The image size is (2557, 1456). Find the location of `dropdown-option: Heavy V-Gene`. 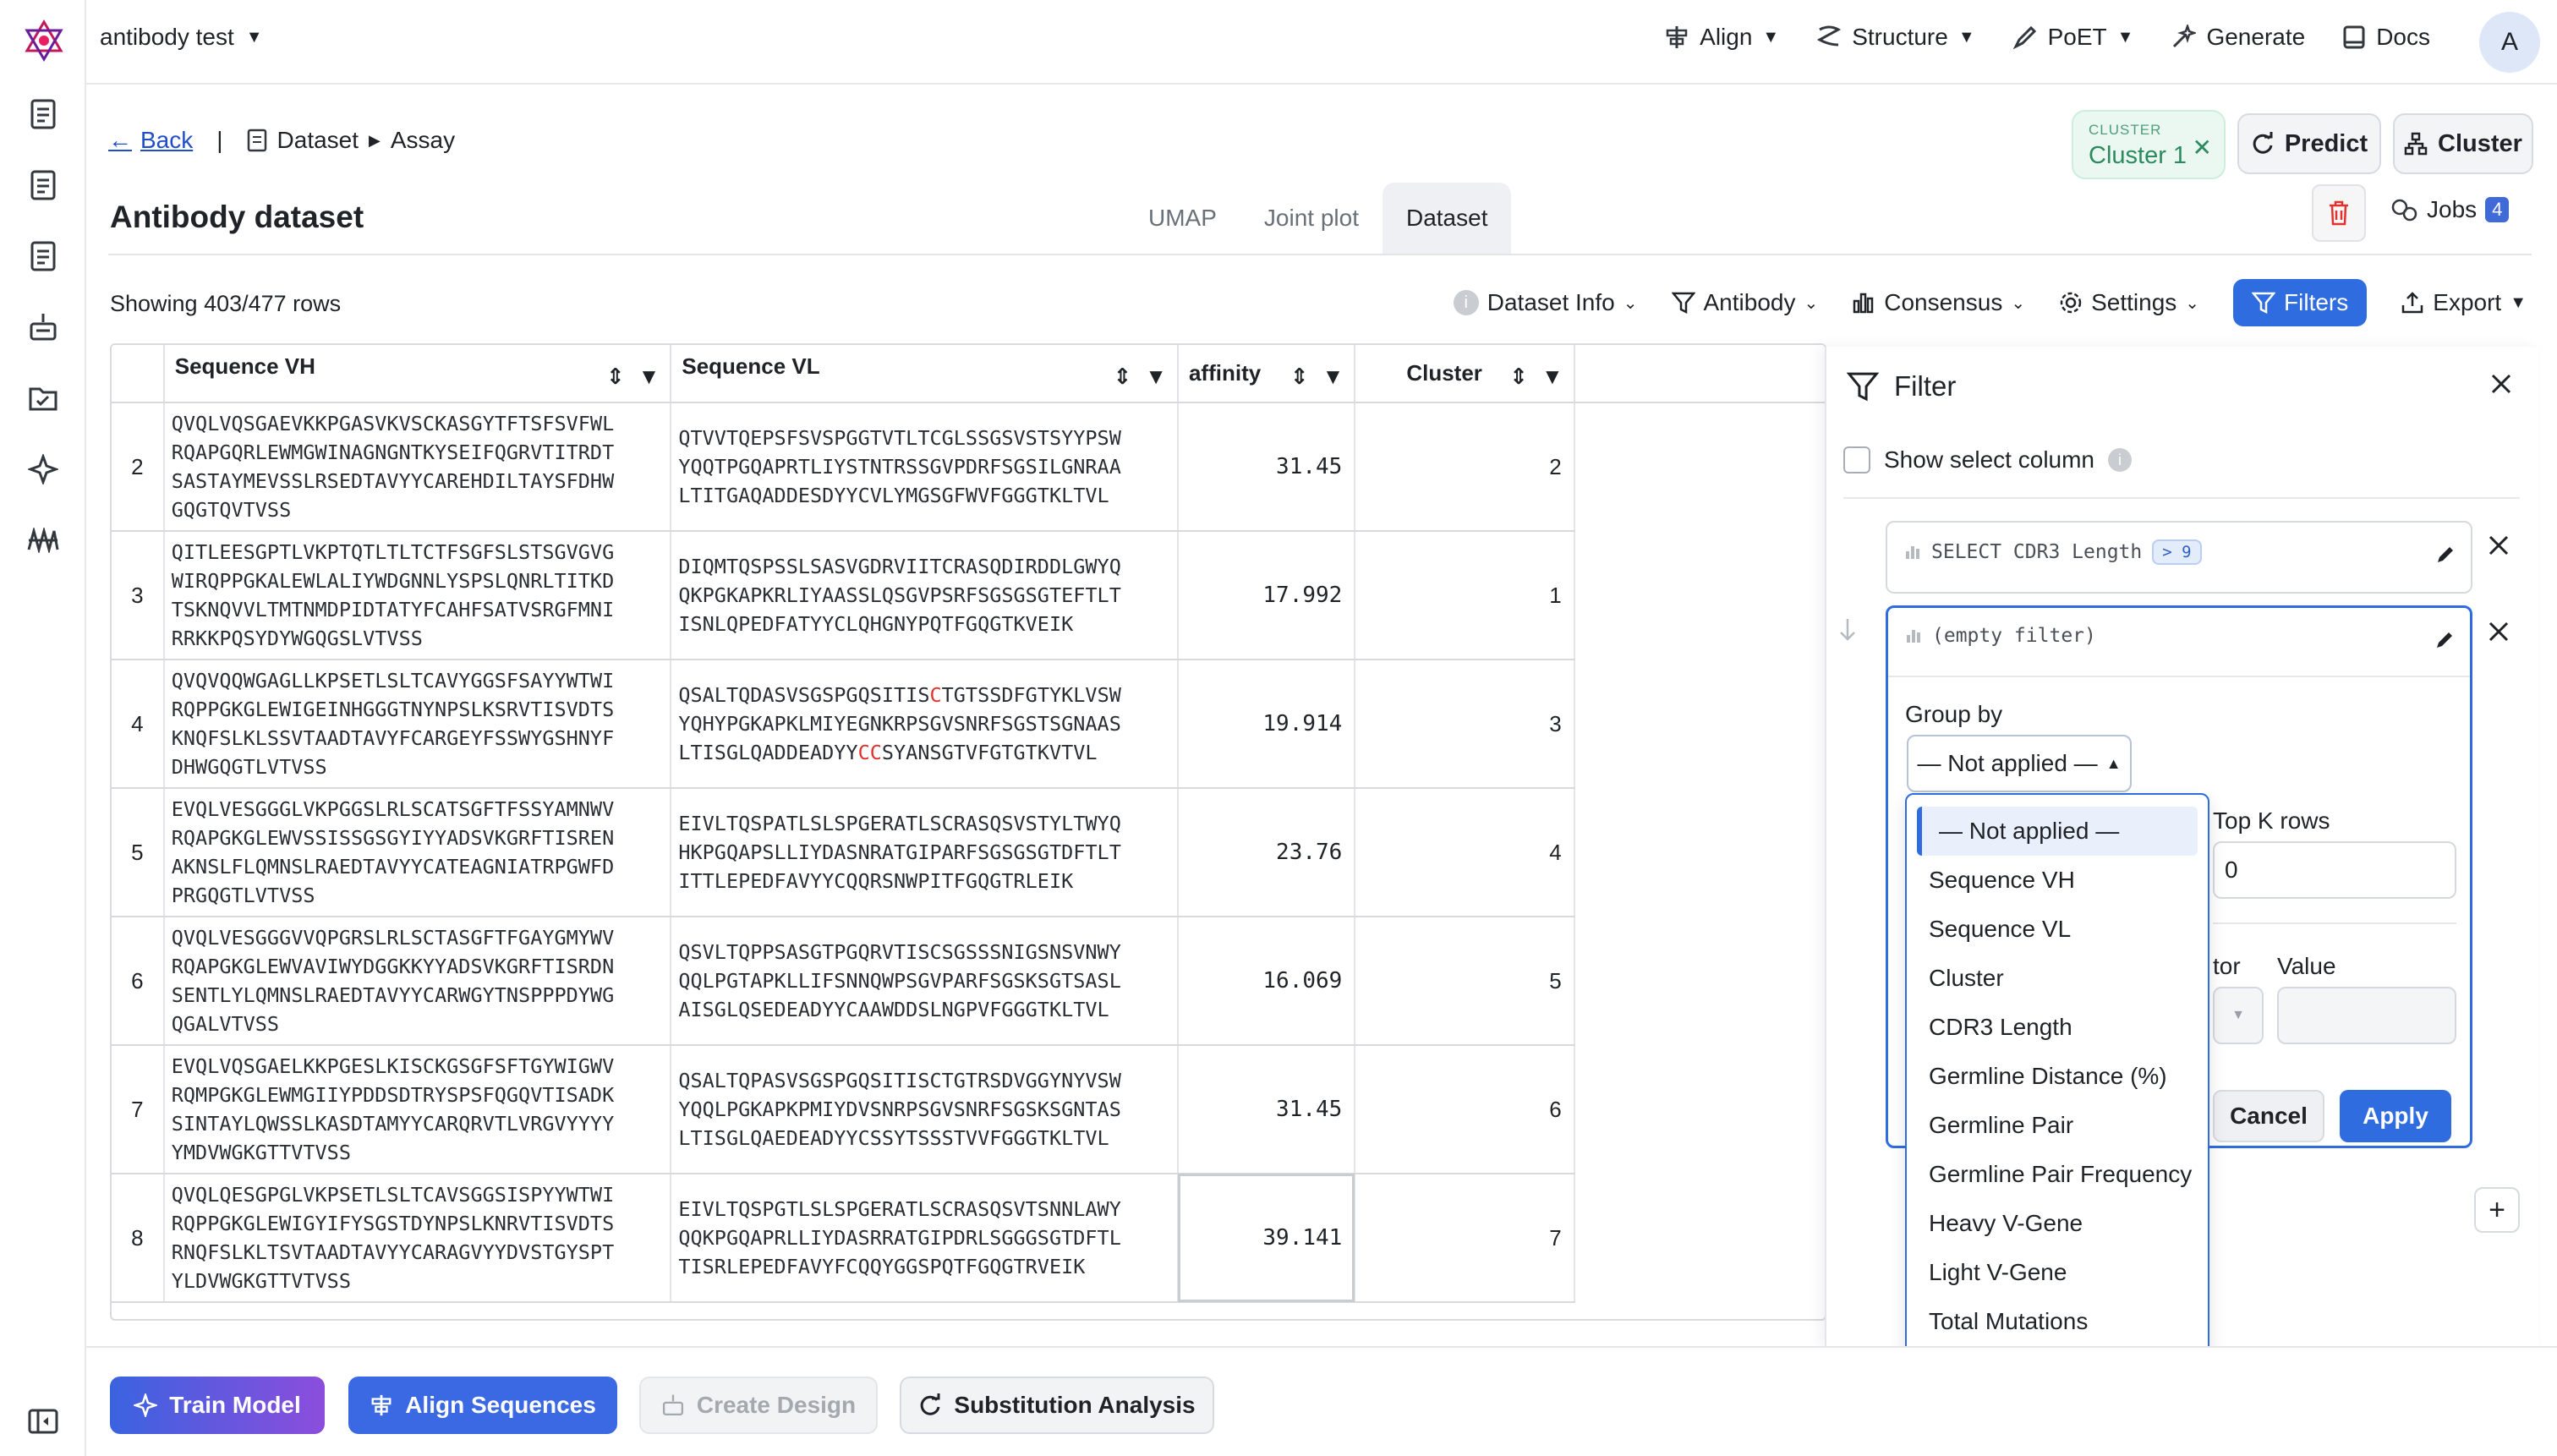

dropdown-option: Heavy V-Gene is located at coordinates (2057, 1224).